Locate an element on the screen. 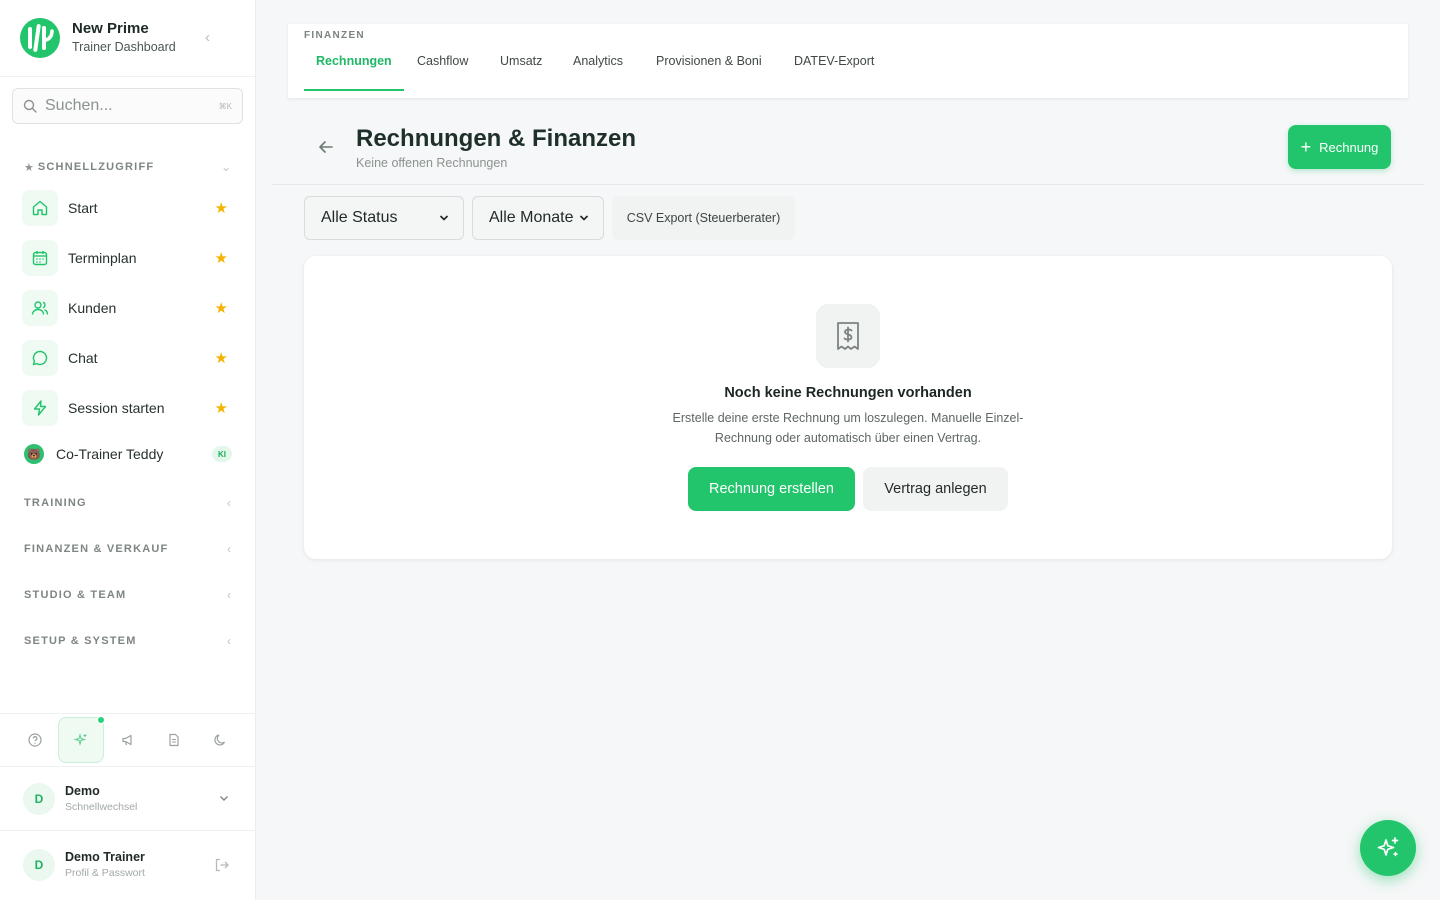 The height and width of the screenshot is (900, 1440). tabs-eyebrow: FINANZEN is located at coordinates (334, 35).